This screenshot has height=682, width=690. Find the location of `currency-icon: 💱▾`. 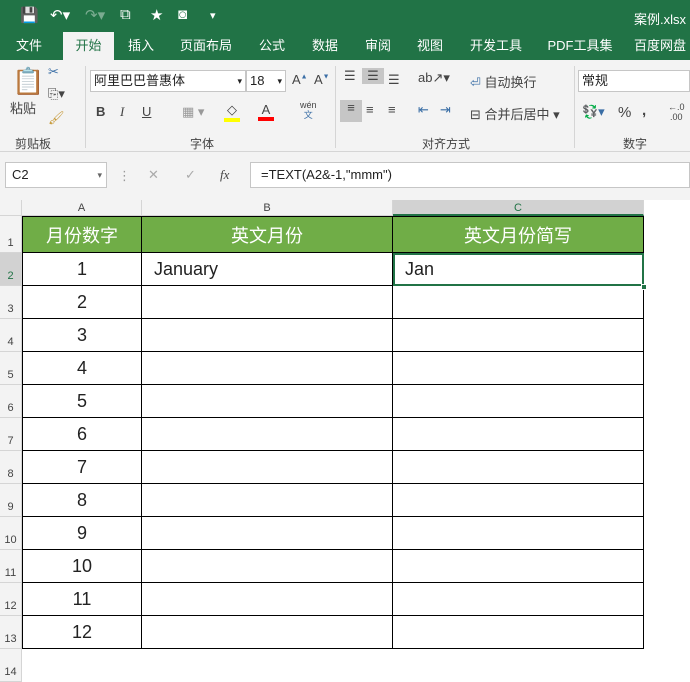

currency-icon: 💱▾ is located at coordinates (593, 112).